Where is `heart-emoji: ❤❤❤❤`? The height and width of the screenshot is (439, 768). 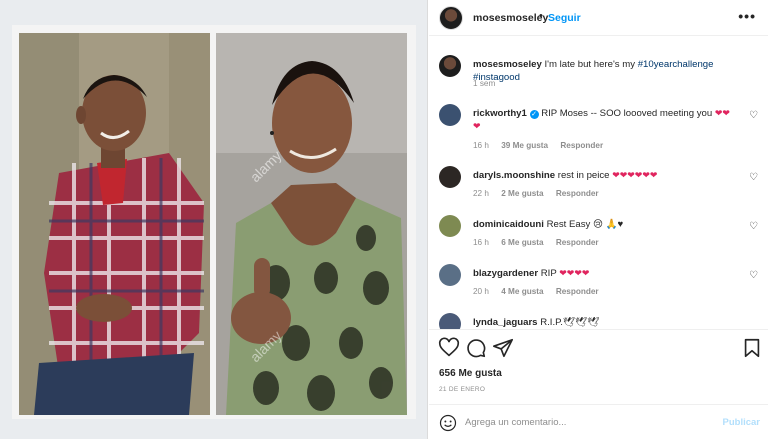 heart-emoji: ❤❤❤❤ is located at coordinates (574, 273).